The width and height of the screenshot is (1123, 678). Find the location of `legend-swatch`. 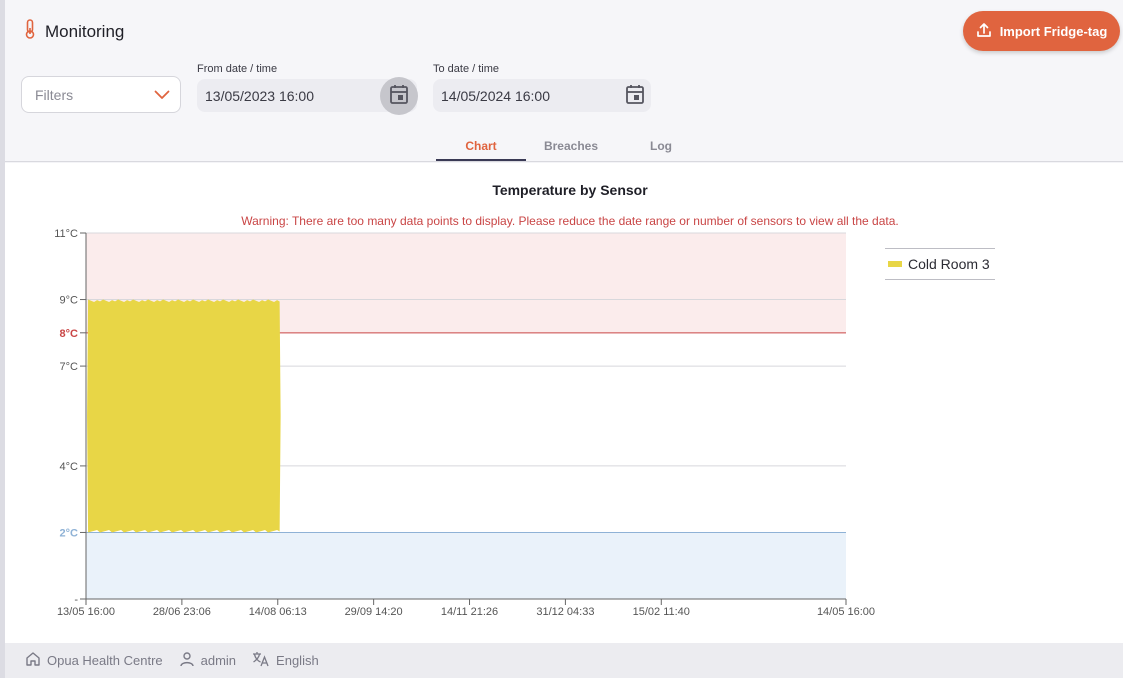

legend-swatch is located at coordinates (895, 264).